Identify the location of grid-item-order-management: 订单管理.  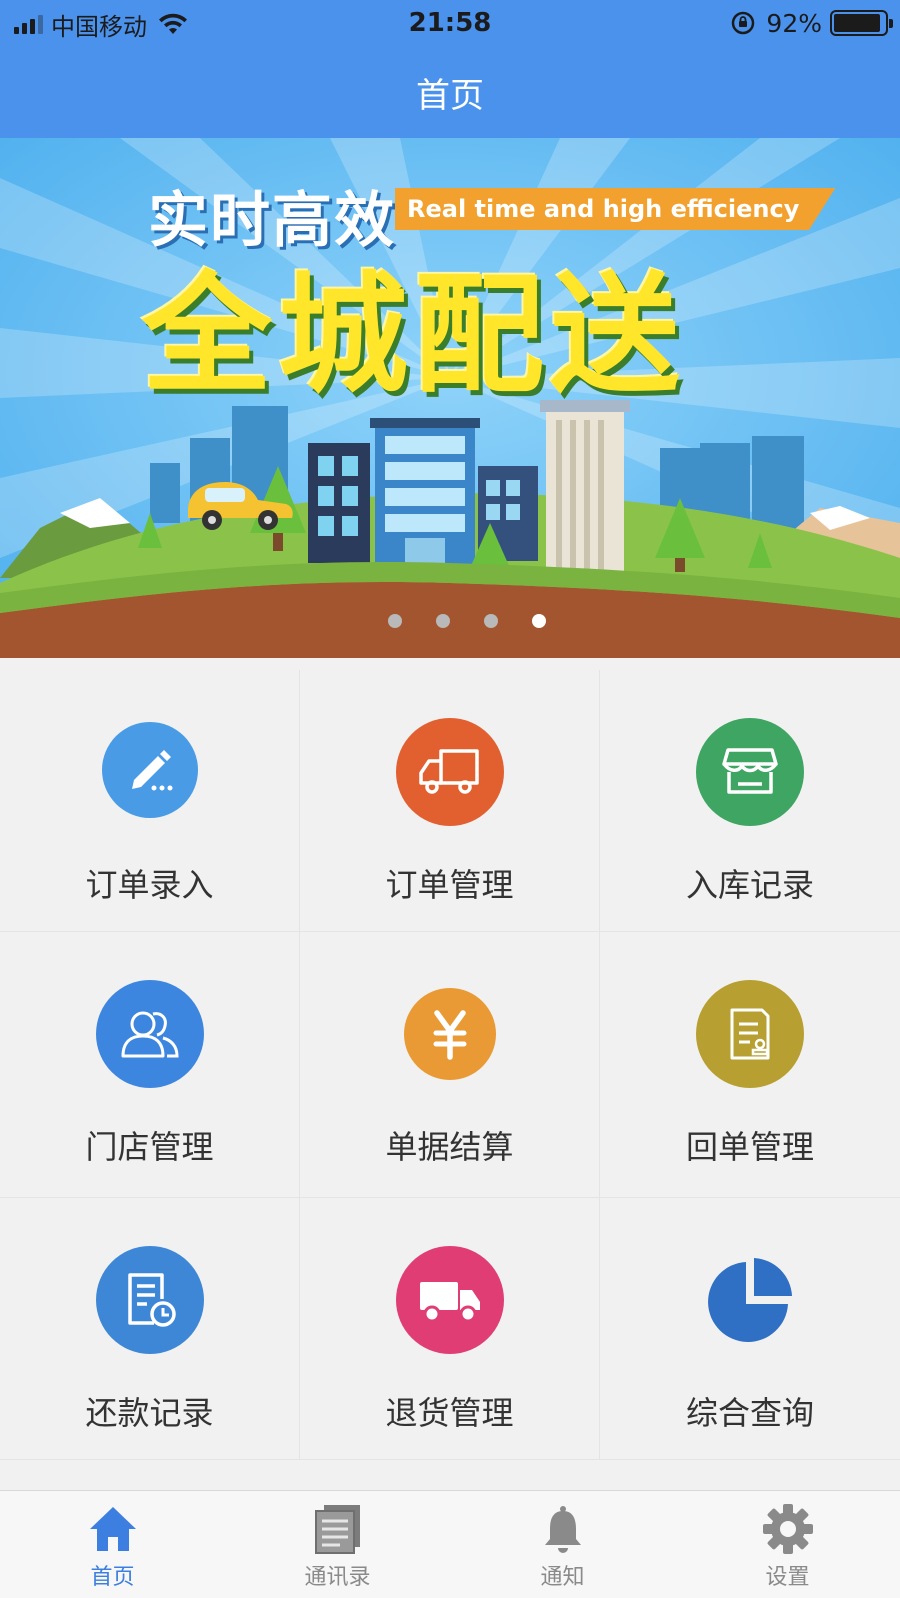
(450, 801).